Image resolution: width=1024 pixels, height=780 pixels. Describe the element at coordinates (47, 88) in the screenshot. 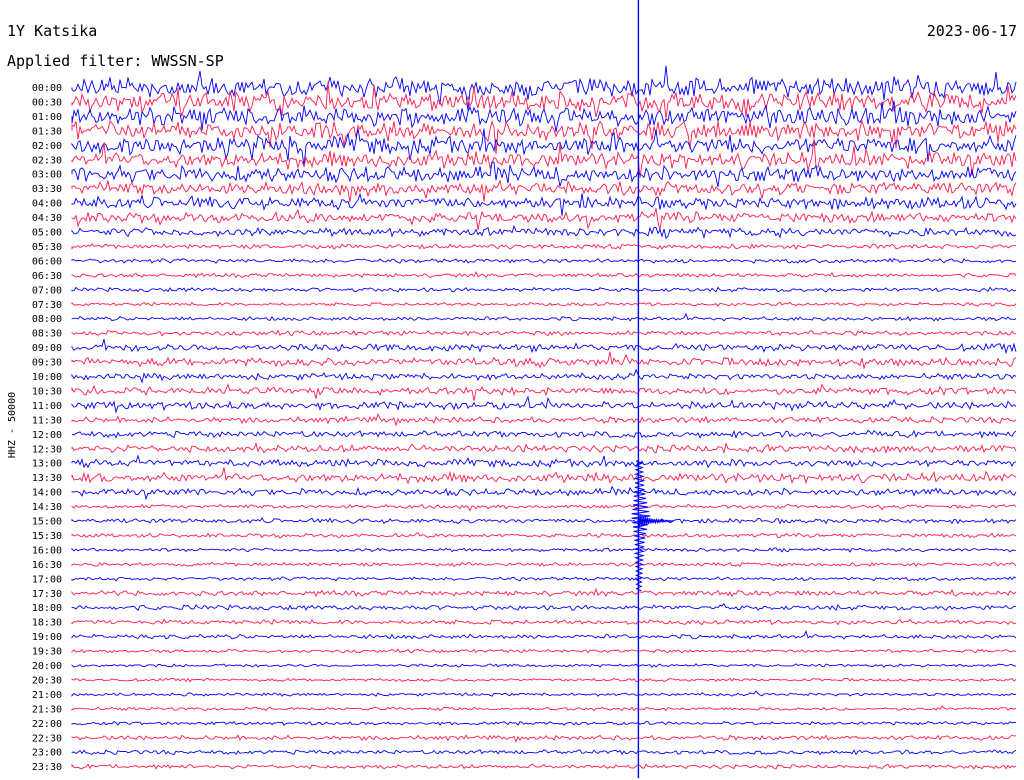

I see `tick-label: 00:00` at that location.